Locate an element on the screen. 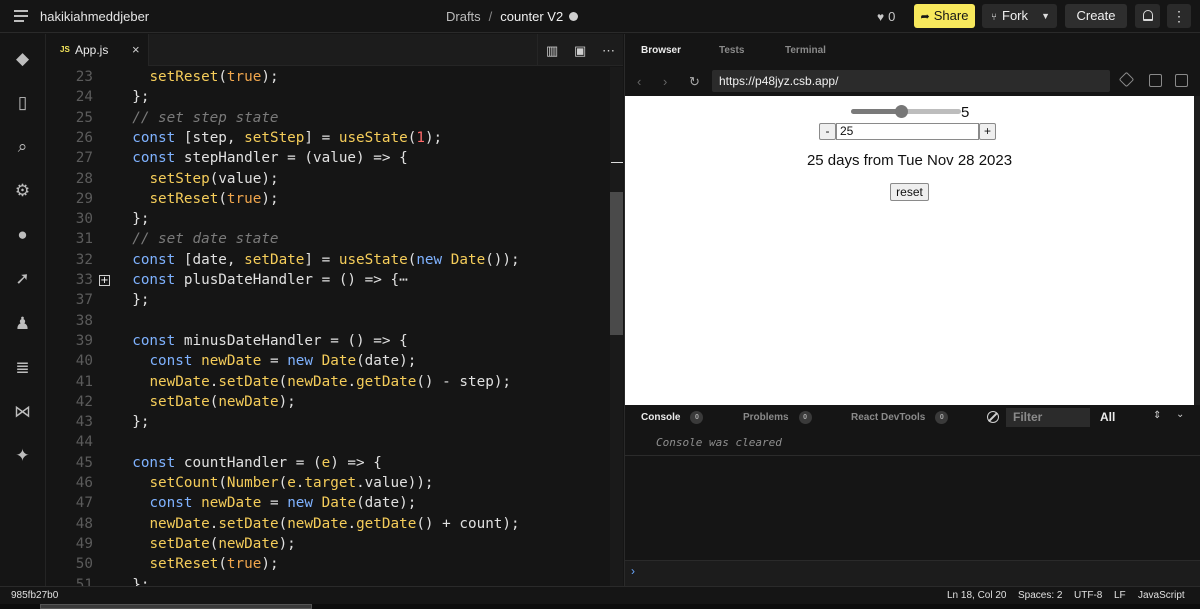 The width and height of the screenshot is (1200, 609). line-endings: LF is located at coordinates (1120, 595).